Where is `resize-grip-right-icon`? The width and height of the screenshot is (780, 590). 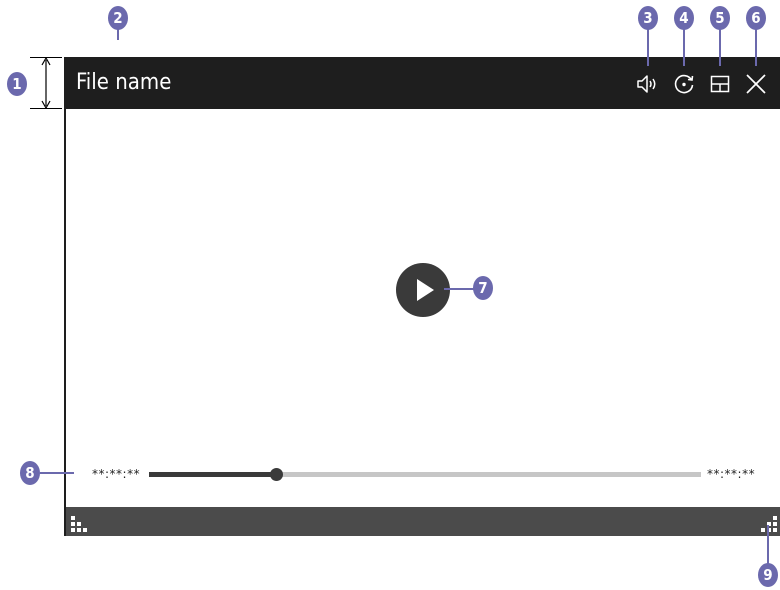 resize-grip-right-icon is located at coordinates (769, 524).